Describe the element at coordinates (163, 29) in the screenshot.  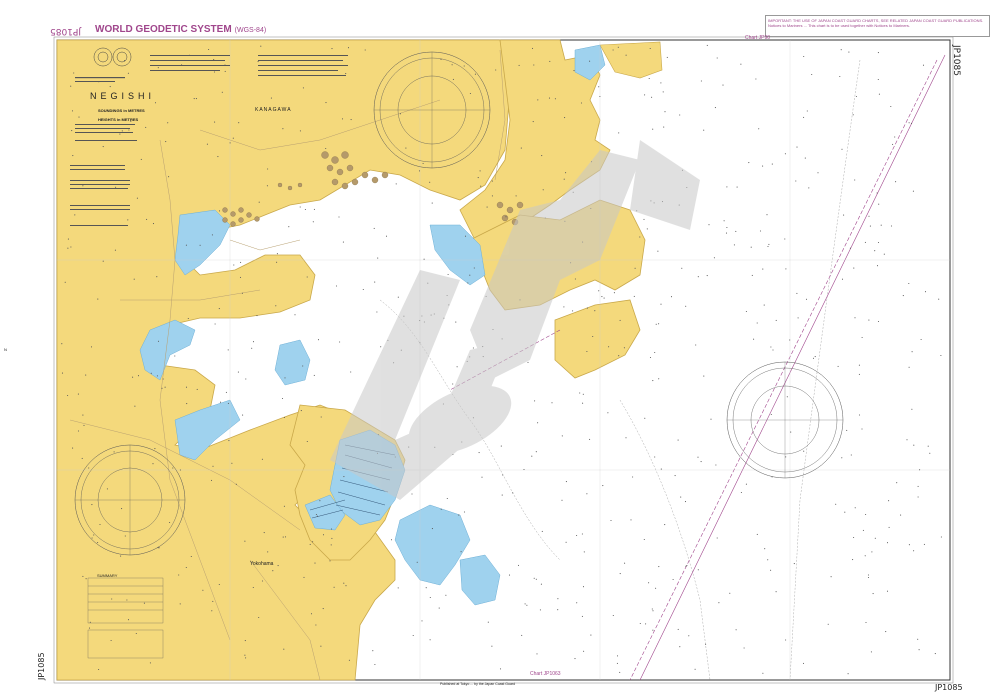
I see `geodetic-system-name: WORLD GEODETIC SYSTEM` at that location.